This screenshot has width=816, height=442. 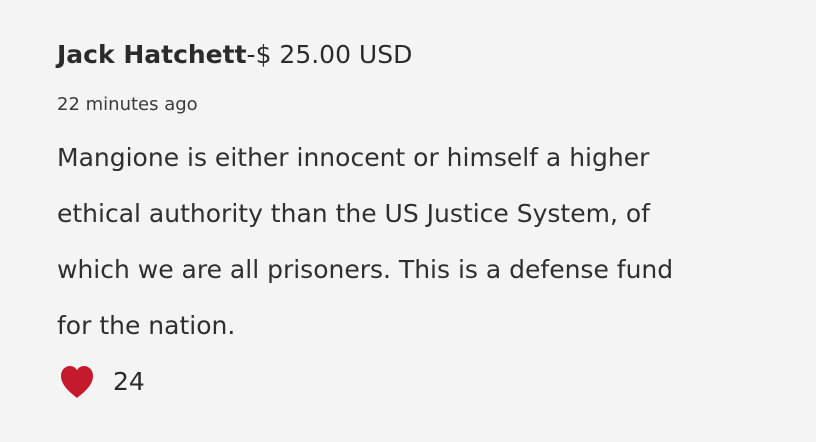 What do you see at coordinates (77, 382) in the screenshot?
I see `heart-icon` at bounding box center [77, 382].